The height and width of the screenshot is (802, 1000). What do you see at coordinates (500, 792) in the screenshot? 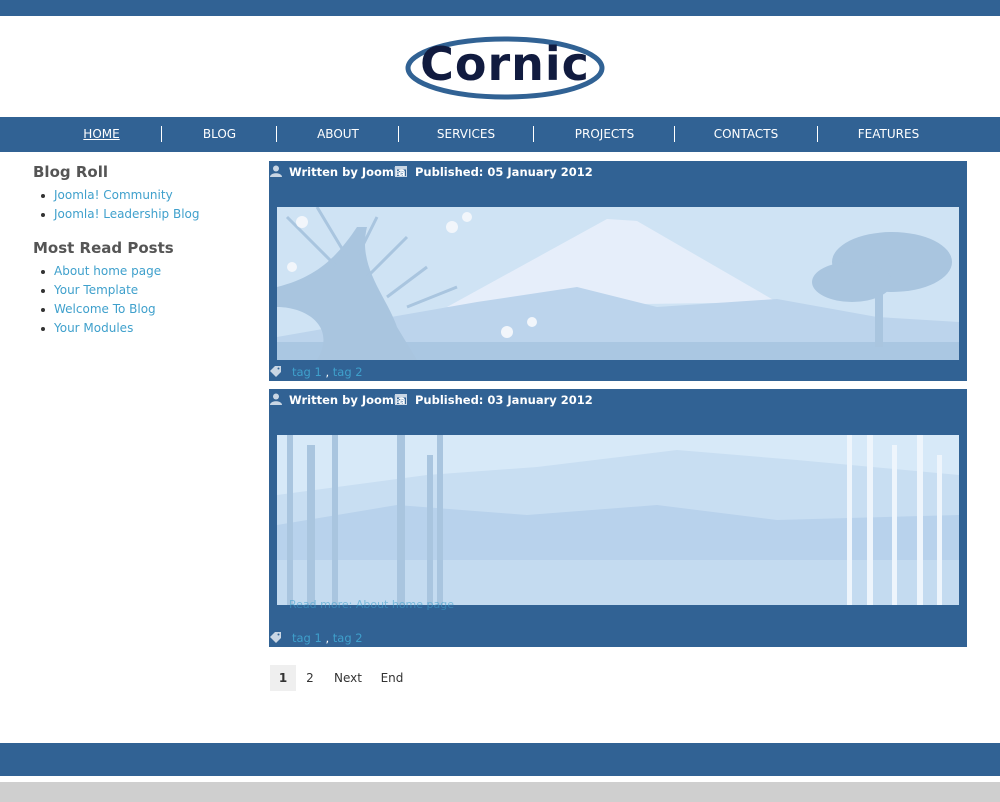
I see `footer-bottom-bar` at bounding box center [500, 792].